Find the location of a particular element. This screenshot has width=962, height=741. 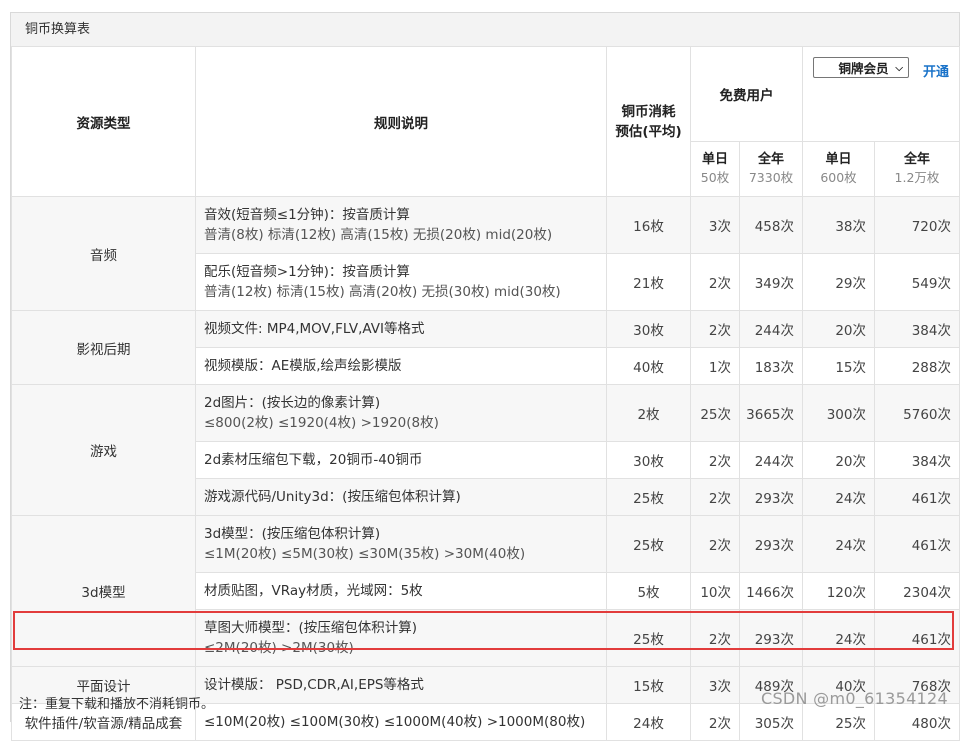

cost-cell: 24枚 is located at coordinates (648, 722).